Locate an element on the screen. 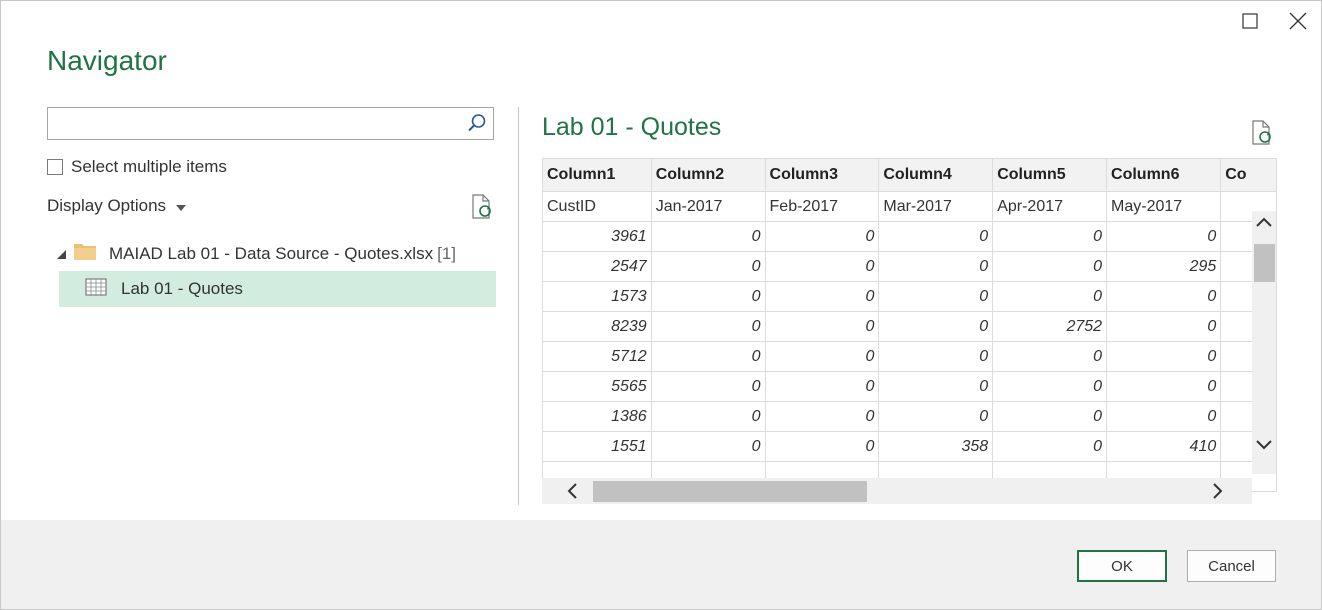  select-multiple-items: Select multiple items is located at coordinates (137, 167).